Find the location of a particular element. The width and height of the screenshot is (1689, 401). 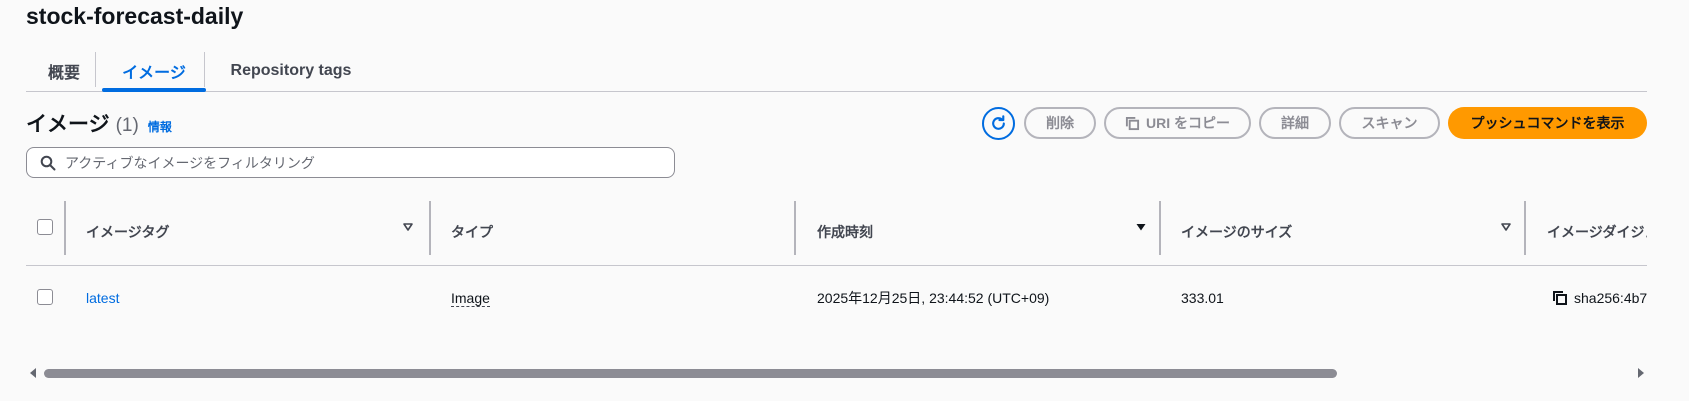

refresh-button is located at coordinates (998, 123).